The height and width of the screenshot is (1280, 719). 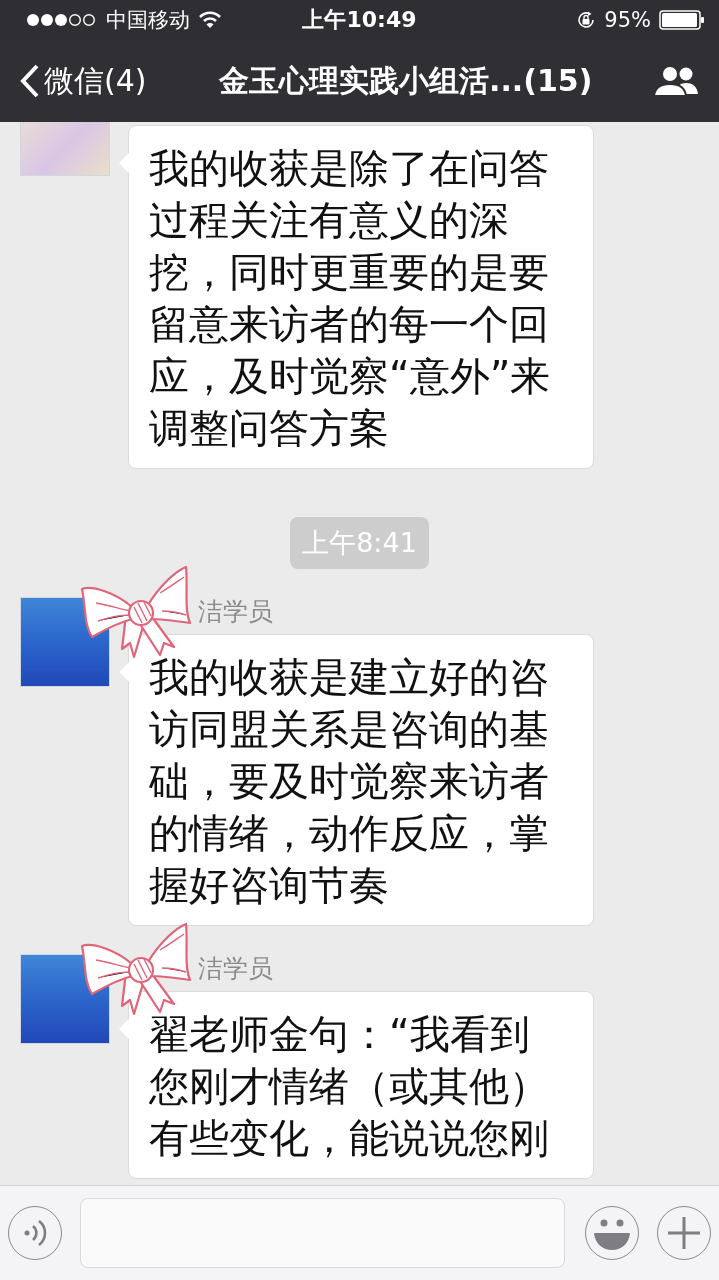 What do you see at coordinates (682, 20) in the screenshot?
I see `battery-icon` at bounding box center [682, 20].